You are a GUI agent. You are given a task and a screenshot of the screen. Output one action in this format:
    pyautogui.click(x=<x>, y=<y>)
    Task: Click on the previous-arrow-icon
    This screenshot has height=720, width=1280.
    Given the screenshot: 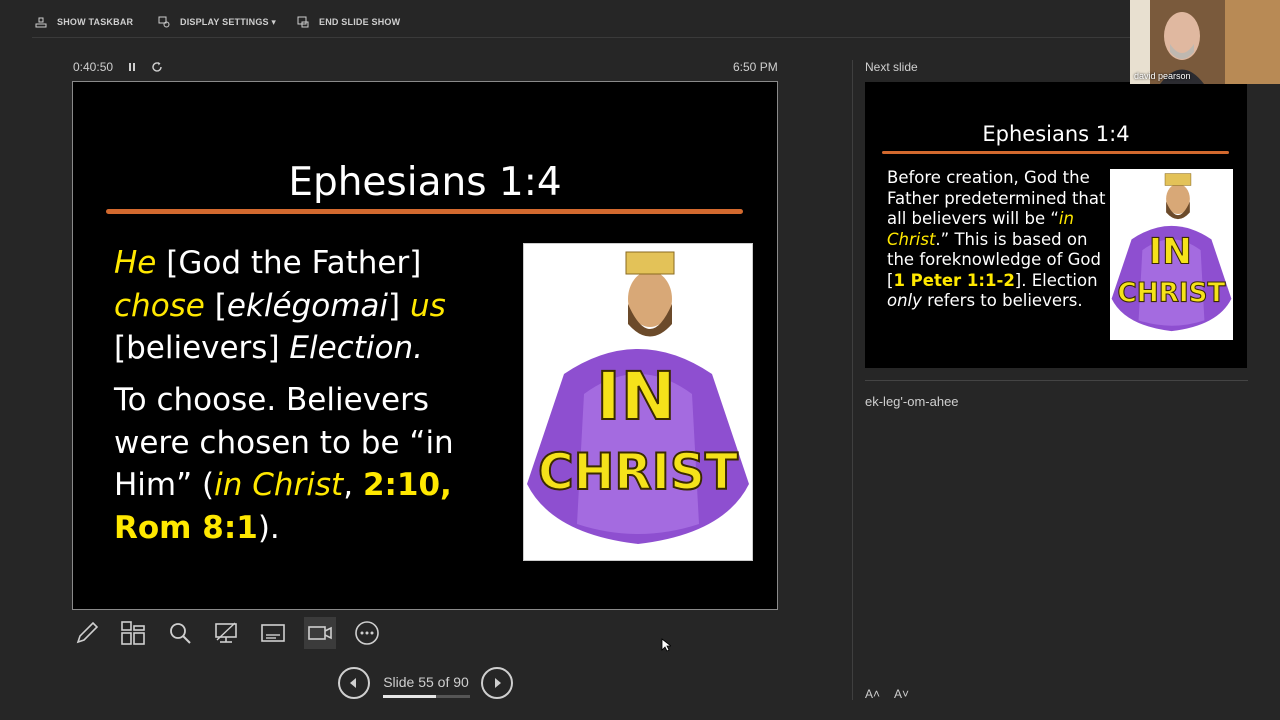 What is the action you would take?
    pyautogui.click(x=353, y=683)
    